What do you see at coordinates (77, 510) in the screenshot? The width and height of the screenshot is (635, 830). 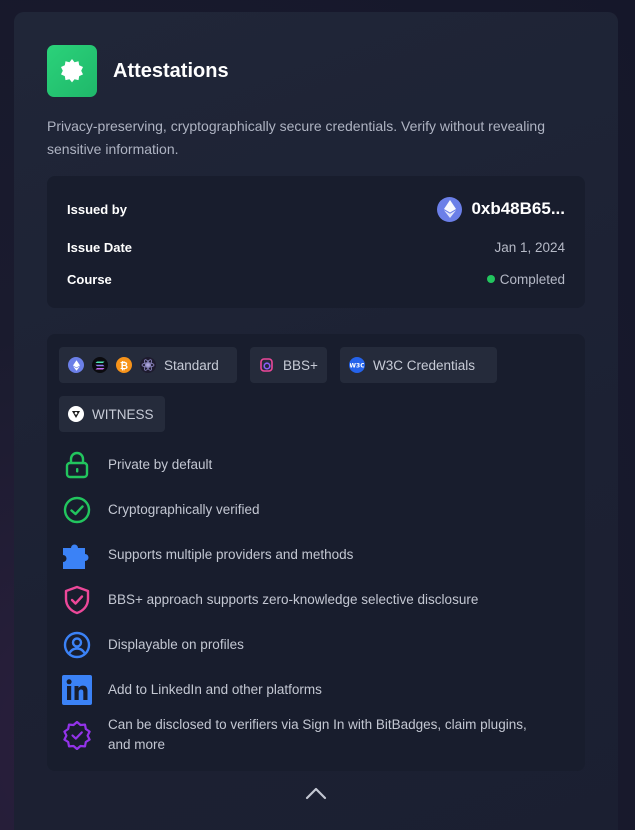 I see `check-circle-icon` at bounding box center [77, 510].